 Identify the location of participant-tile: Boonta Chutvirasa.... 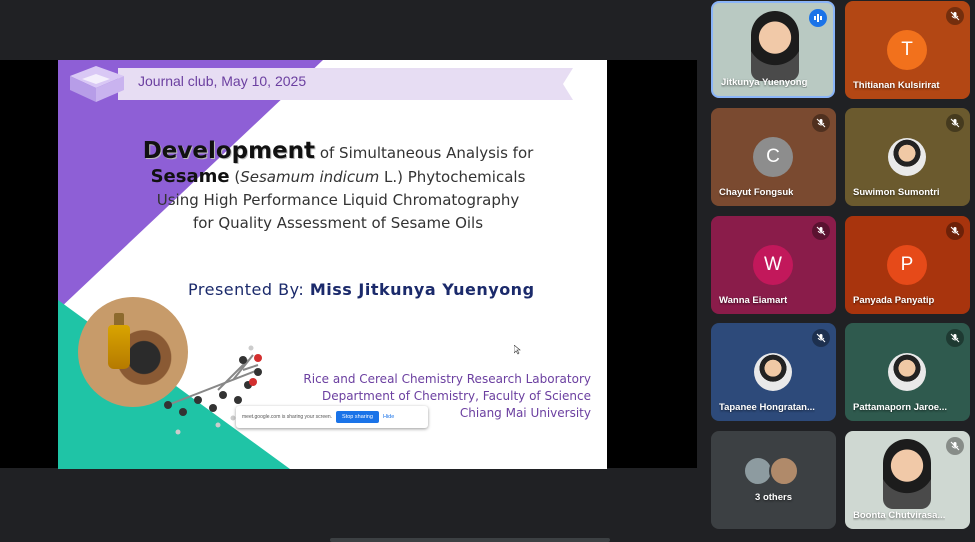
(907, 480).